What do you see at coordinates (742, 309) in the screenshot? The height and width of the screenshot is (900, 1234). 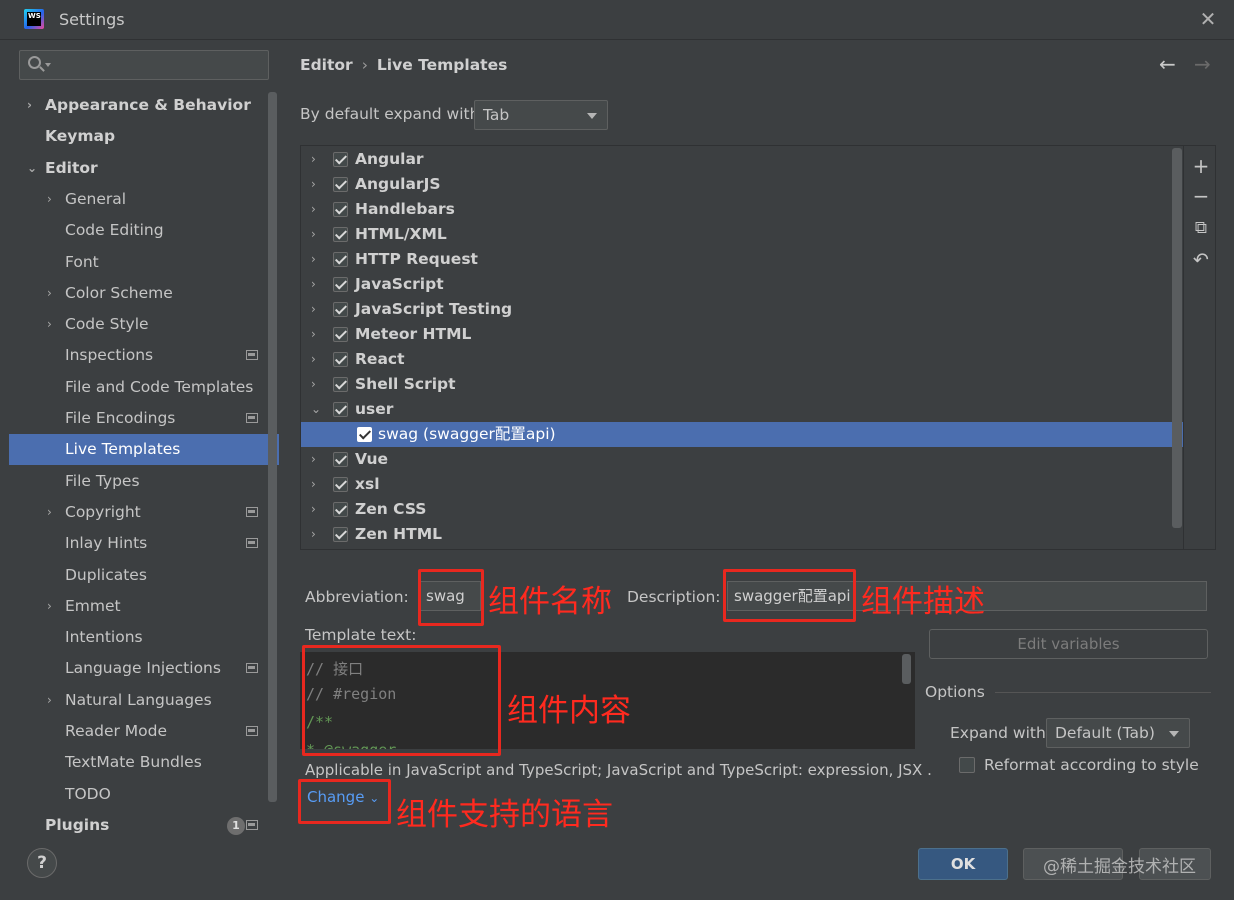 I see `template-group-javascript-testing: › JavaScript Testing` at bounding box center [742, 309].